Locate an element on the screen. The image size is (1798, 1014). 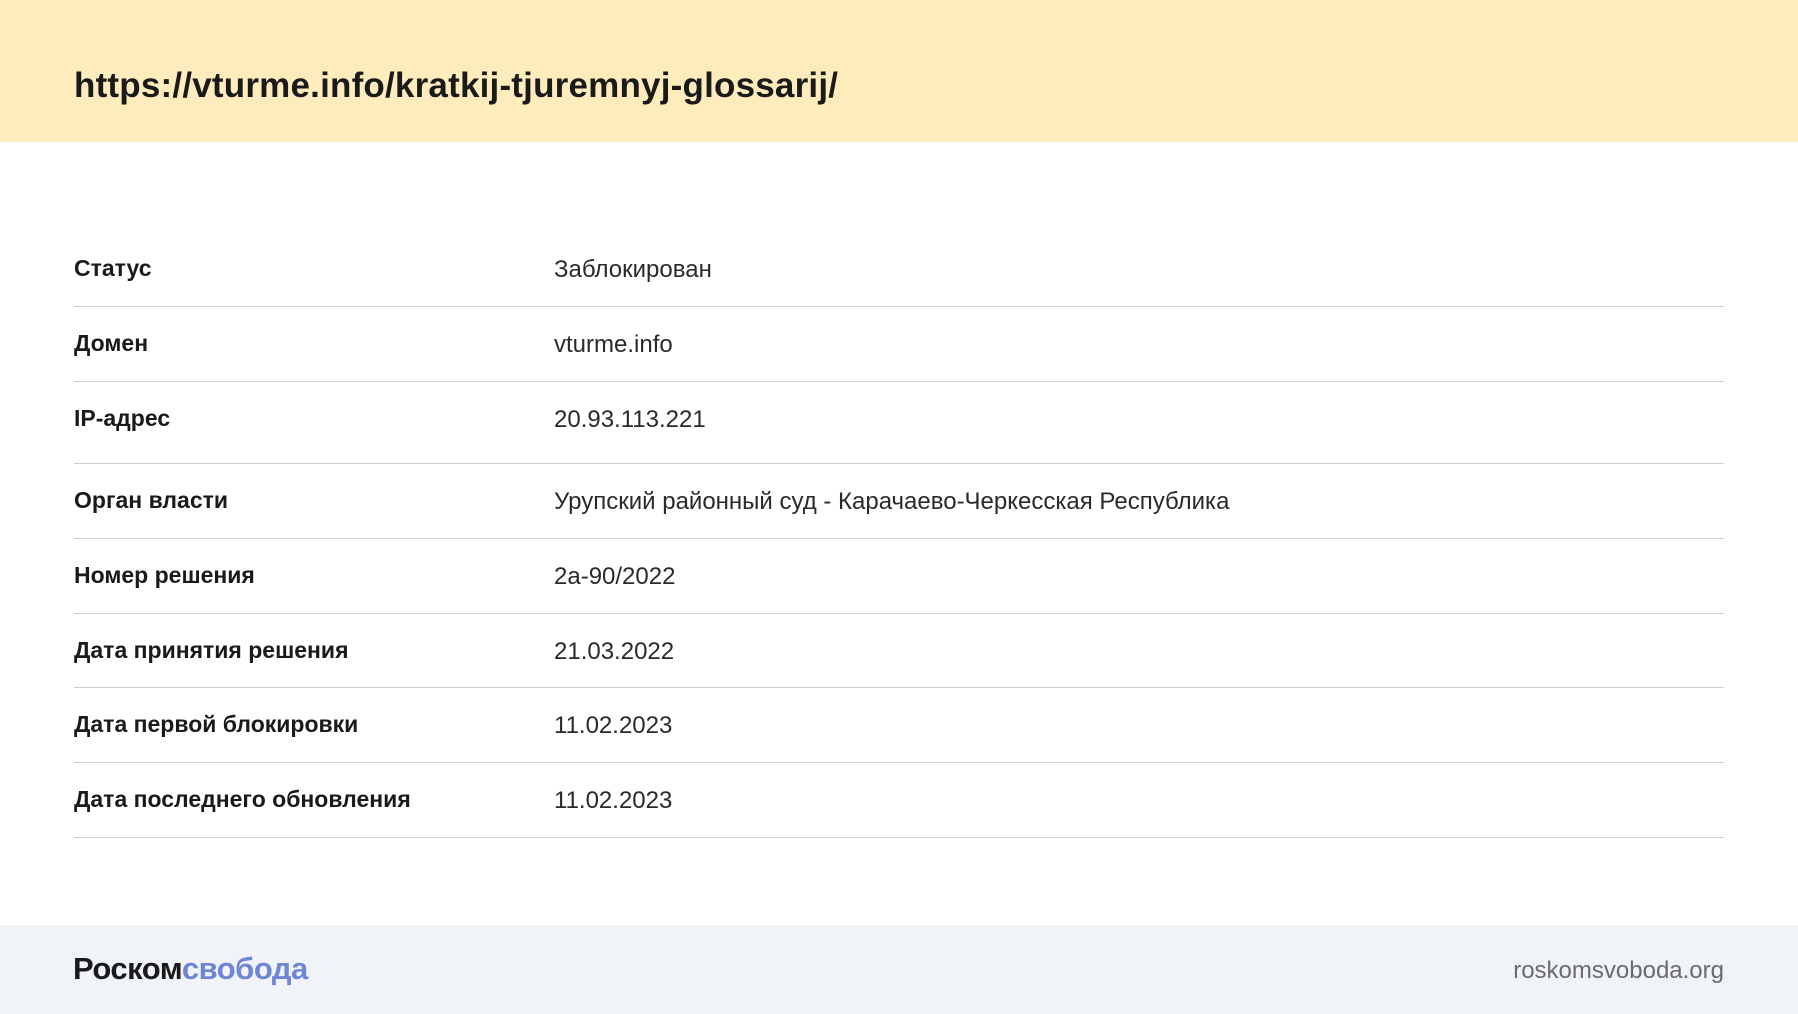
row-label: Дата принятия решения is located at coordinates (211, 650).